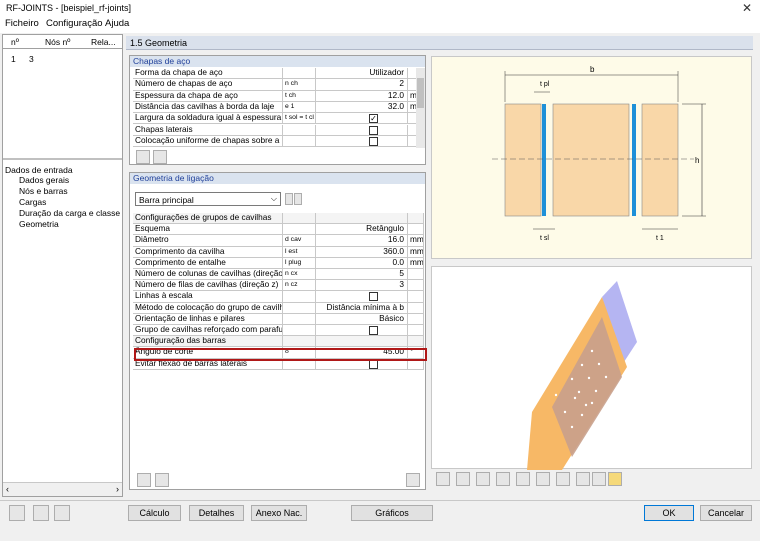 The image size is (760, 541). What do you see at coordinates (43, 191) in the screenshot?
I see `tree-item-nodes: Nós e barras` at bounding box center [43, 191].